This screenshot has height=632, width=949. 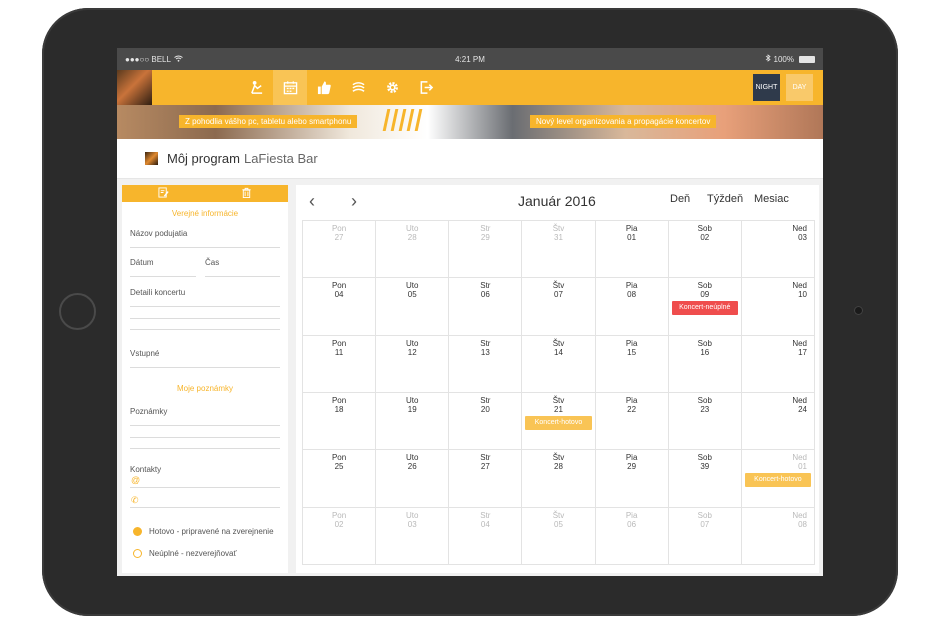 What do you see at coordinates (632, 307) in the screenshot?
I see `calendar-day-cell: Pia 08` at bounding box center [632, 307].